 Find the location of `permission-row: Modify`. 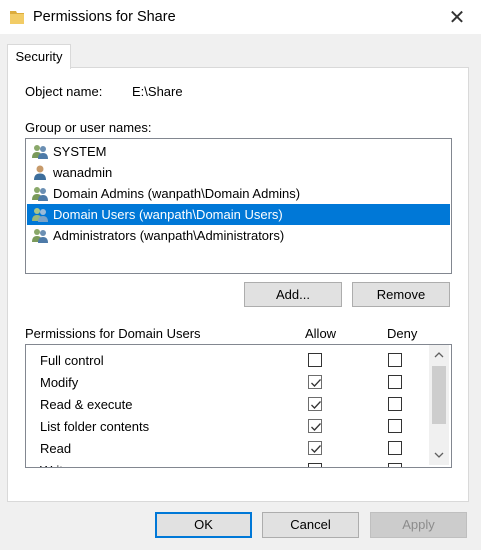

permission-row: Modify is located at coordinates (228, 383).